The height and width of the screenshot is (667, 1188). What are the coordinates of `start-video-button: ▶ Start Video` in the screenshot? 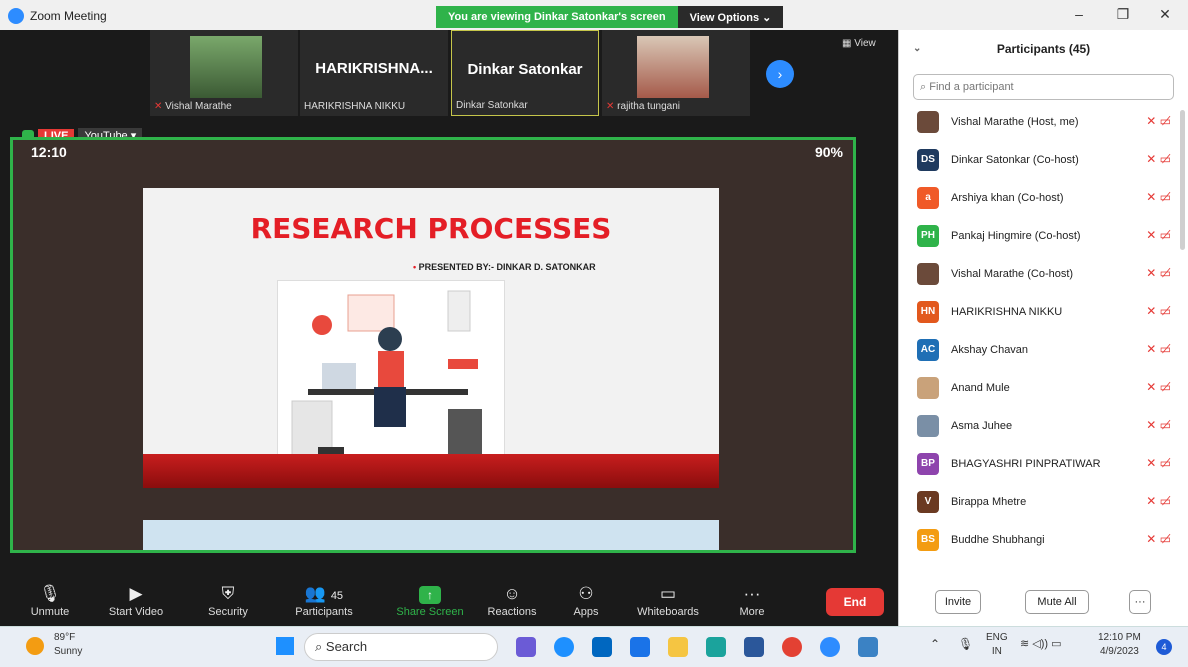 It's located at (136, 600).